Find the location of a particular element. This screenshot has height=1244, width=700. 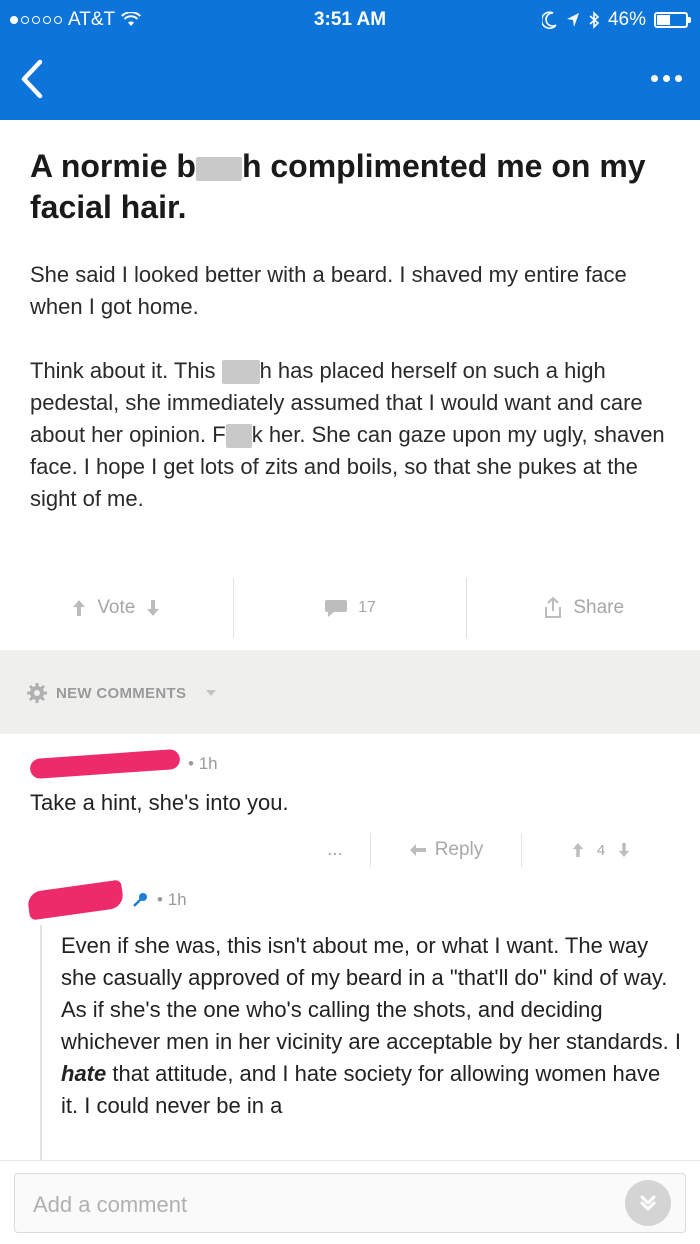

reply-button: Reply is located at coordinates (446, 850).